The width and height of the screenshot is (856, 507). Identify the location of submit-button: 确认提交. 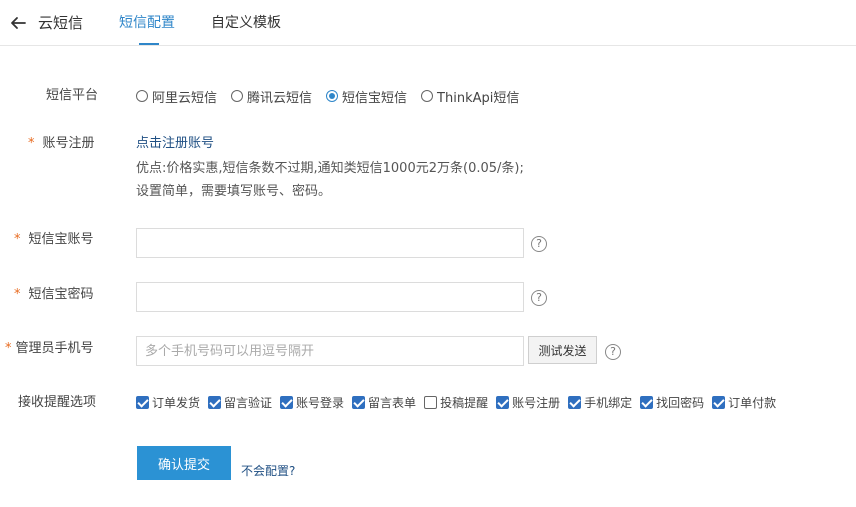
(184, 463).